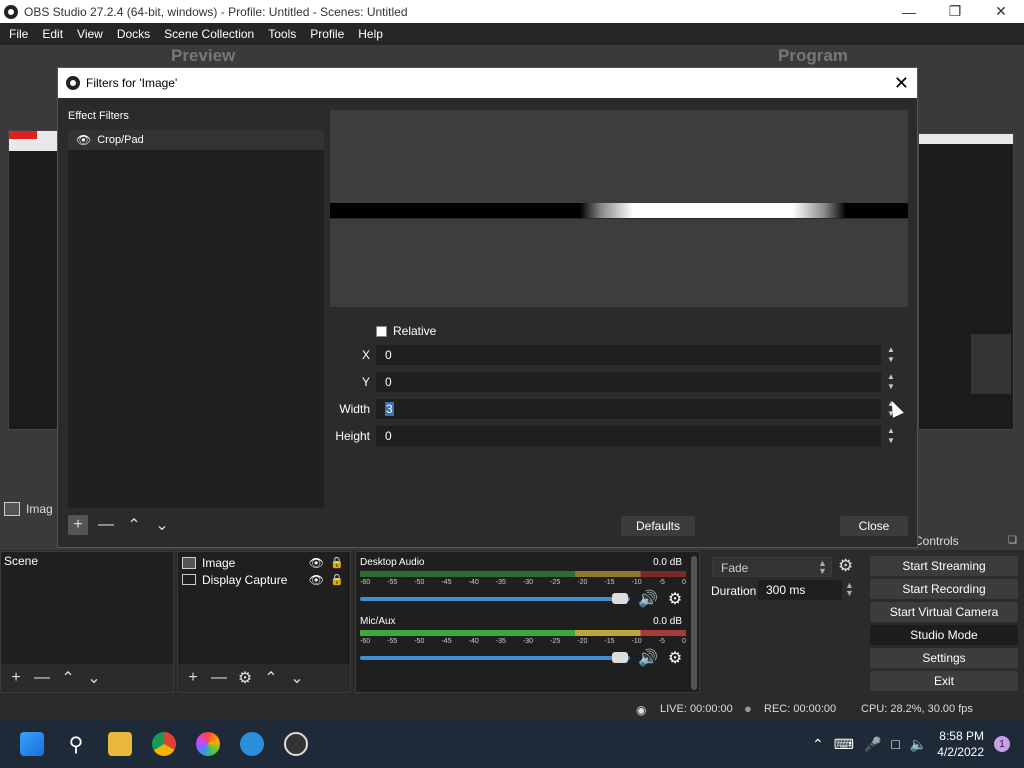  Describe the element at coordinates (90, 34) in the screenshot. I see `menu-view: View` at that location.